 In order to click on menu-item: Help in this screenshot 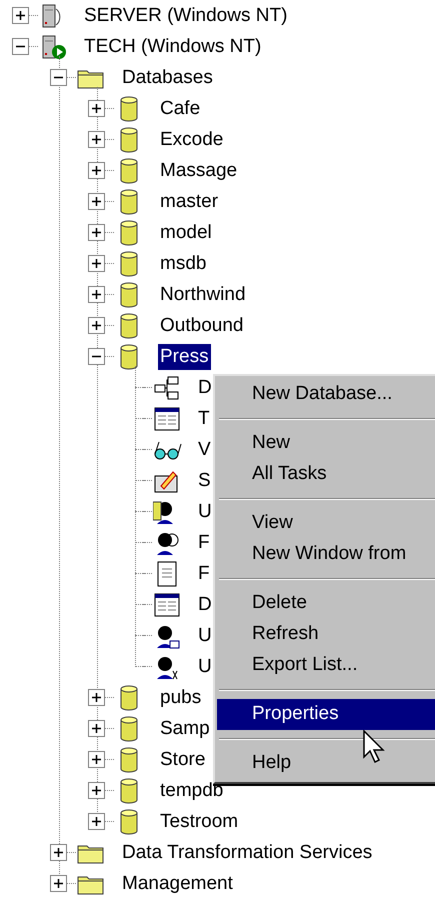, I will do `click(326, 763)`.